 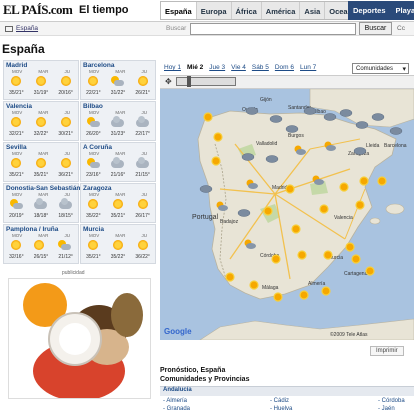 I want to click on city-name: Bilbao, so click(x=93, y=106).